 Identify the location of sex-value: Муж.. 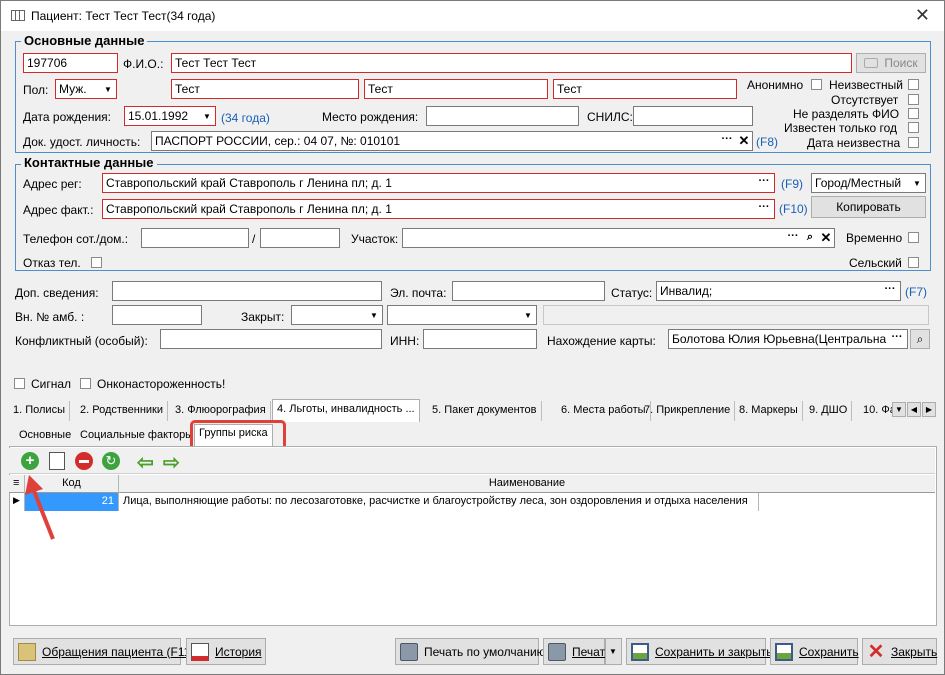
(73, 89).